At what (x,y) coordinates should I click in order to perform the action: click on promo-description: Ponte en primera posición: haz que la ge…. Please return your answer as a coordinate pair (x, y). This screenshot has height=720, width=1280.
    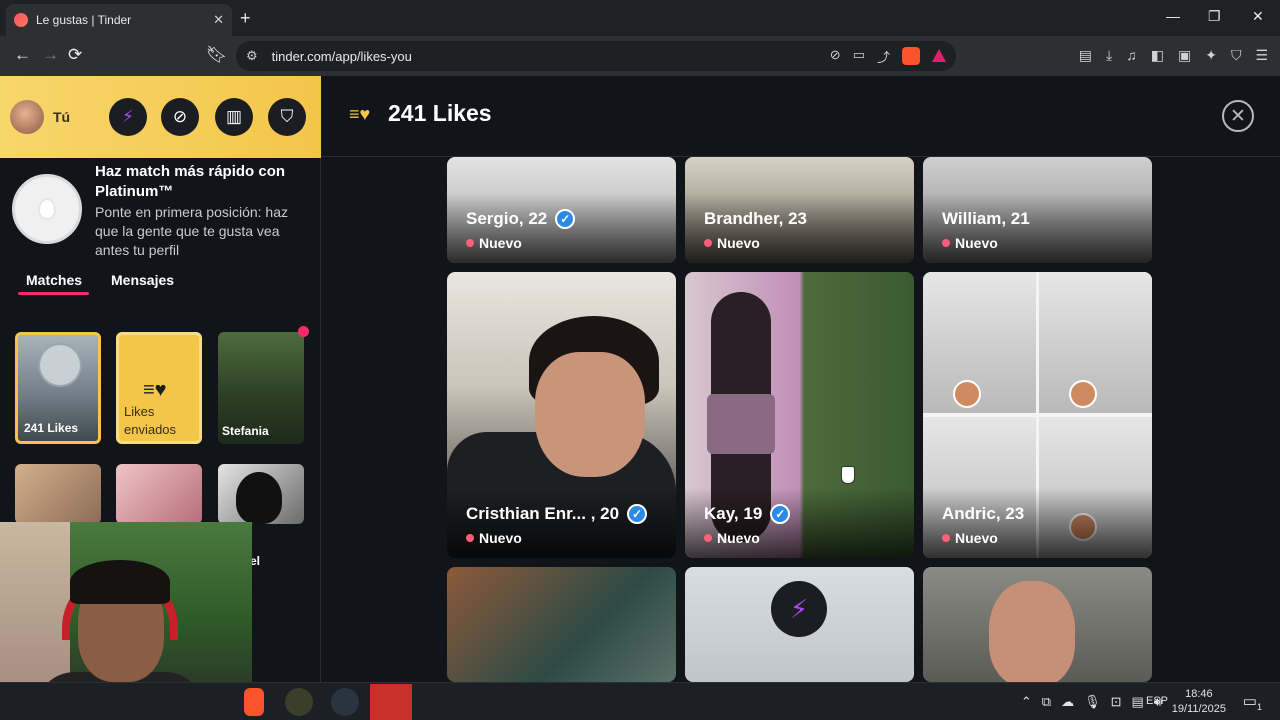
    Looking at the image, I should click on (191, 231).